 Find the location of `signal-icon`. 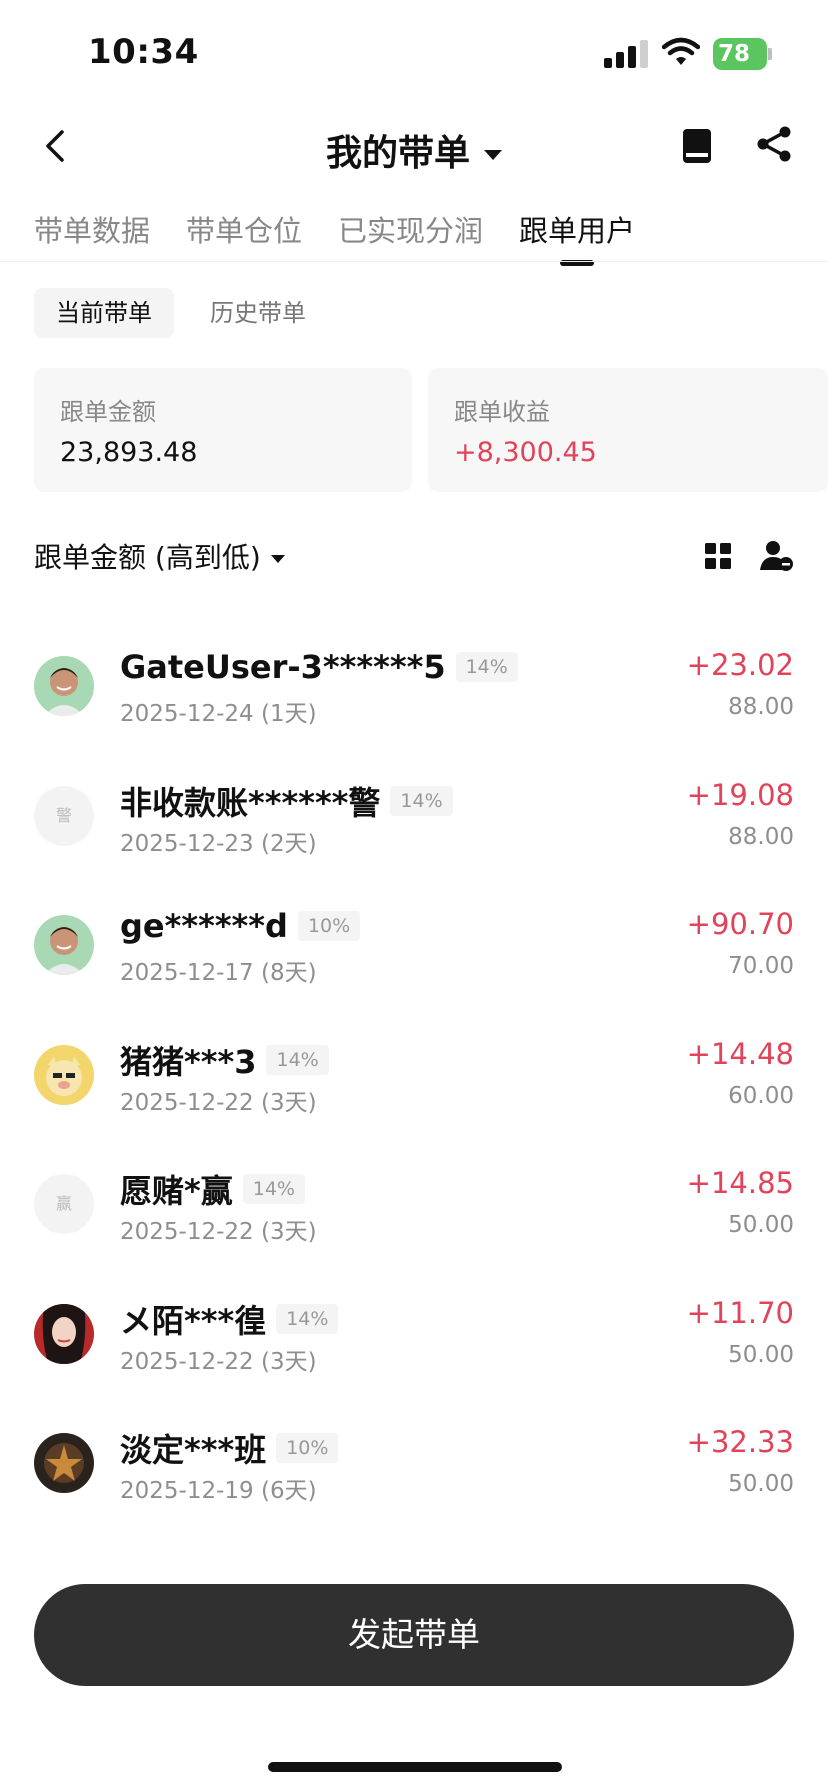

signal-icon is located at coordinates (626, 53).